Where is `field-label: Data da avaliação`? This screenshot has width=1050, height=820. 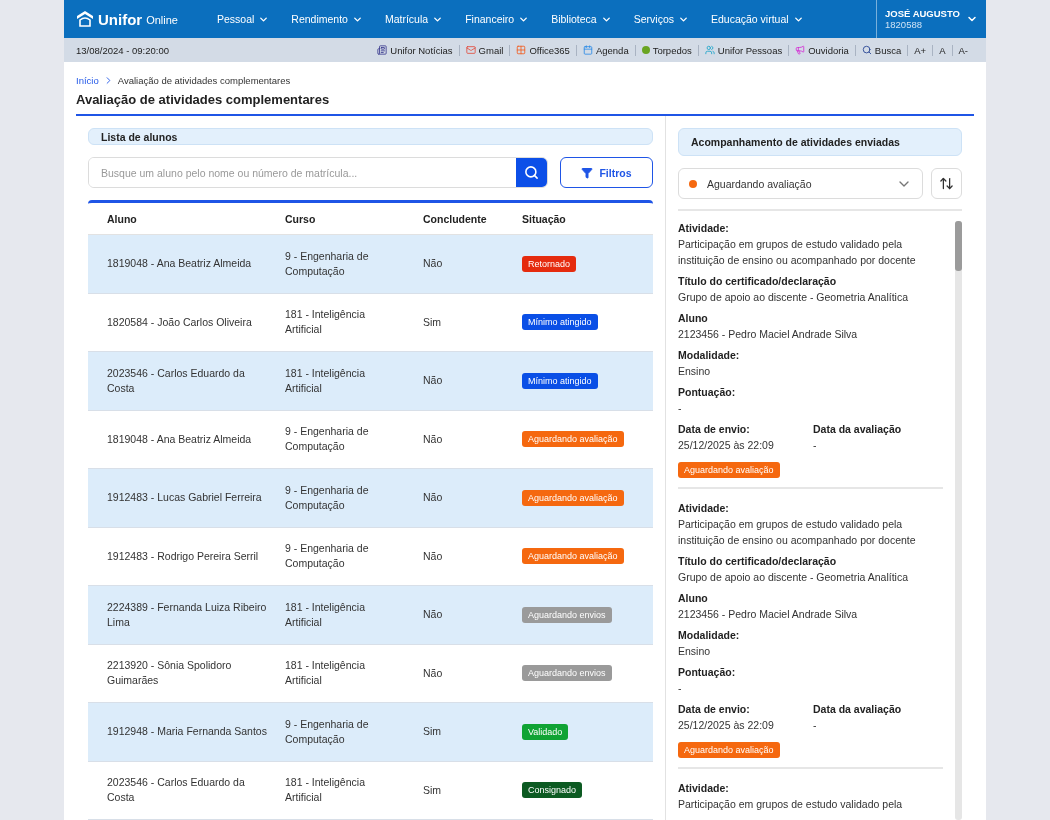
field-label: Data da avaliação is located at coordinates (858, 709).